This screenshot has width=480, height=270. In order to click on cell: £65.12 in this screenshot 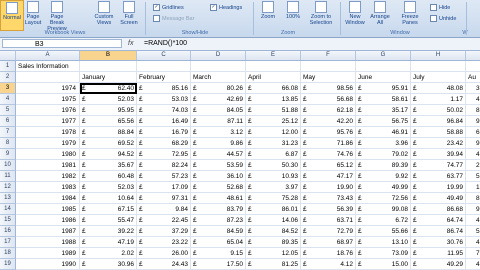, I will do `click(328, 165)`.